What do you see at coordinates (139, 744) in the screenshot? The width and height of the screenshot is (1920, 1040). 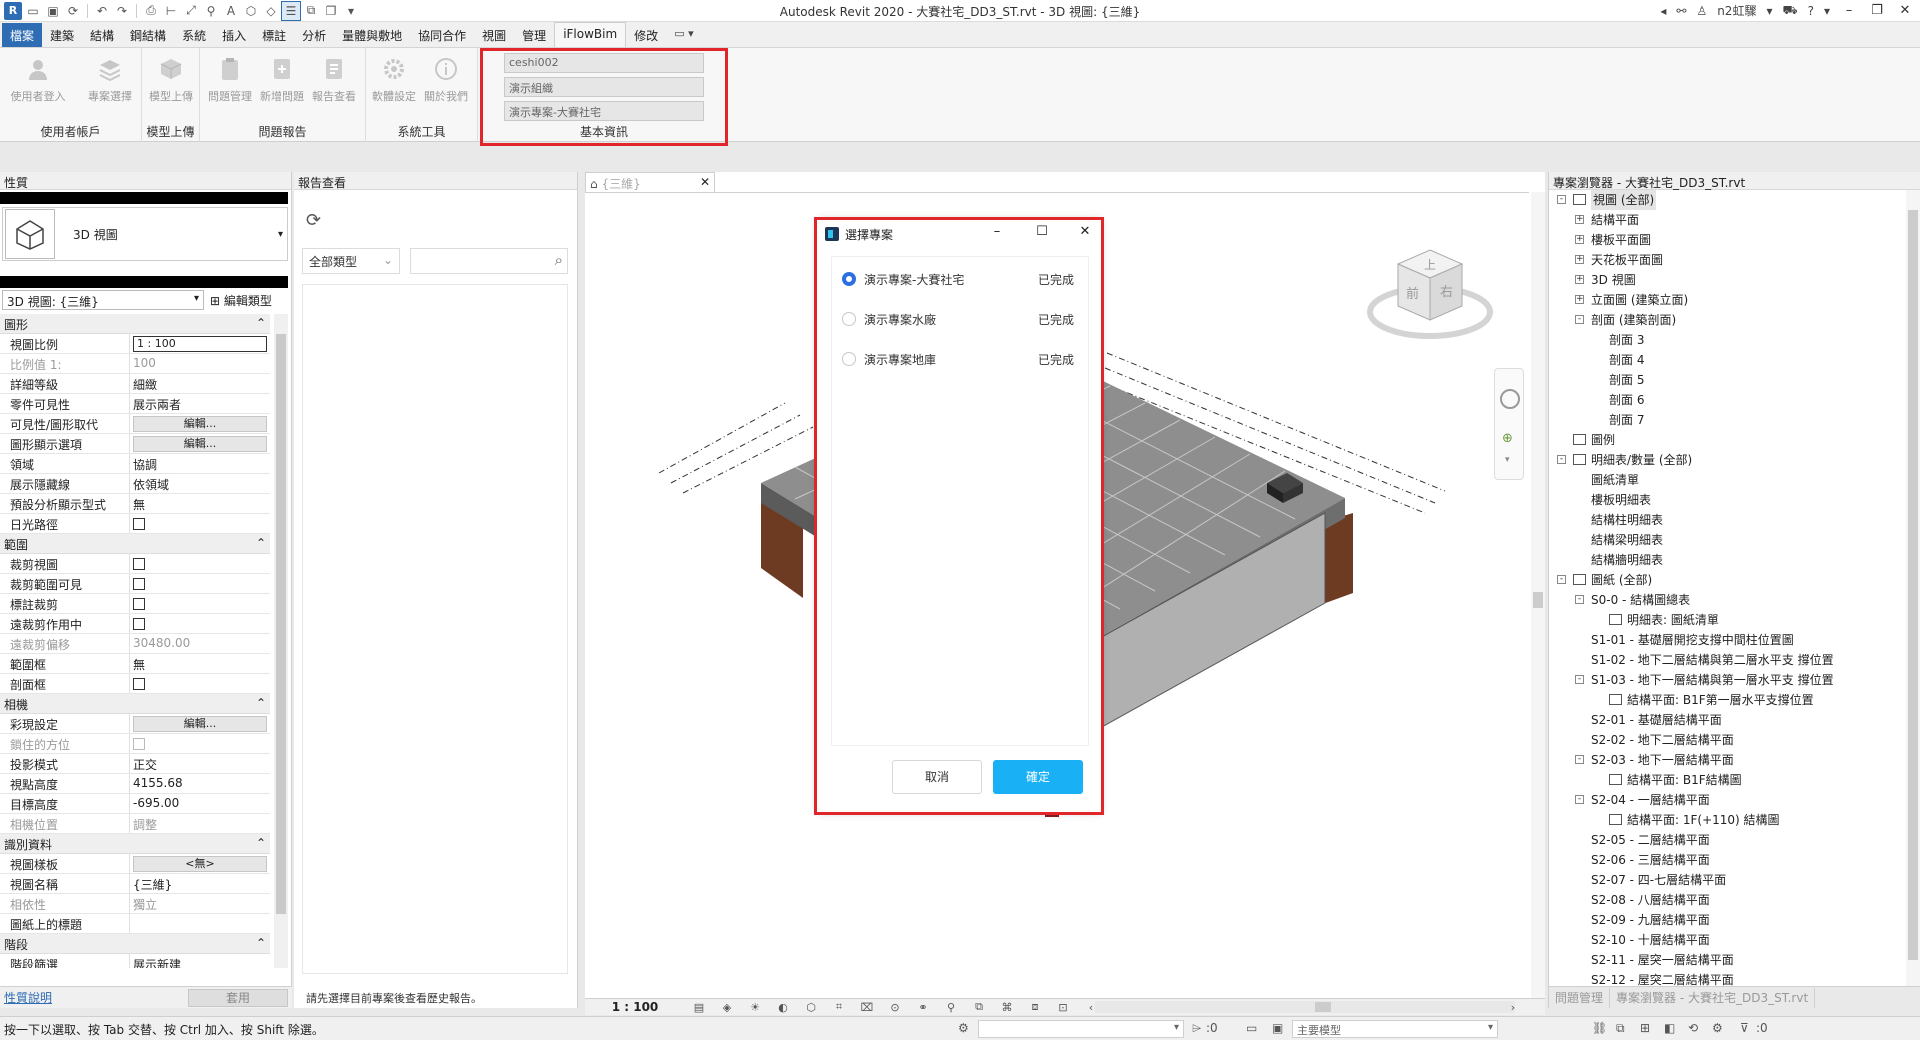 I see `property-checkbox` at bounding box center [139, 744].